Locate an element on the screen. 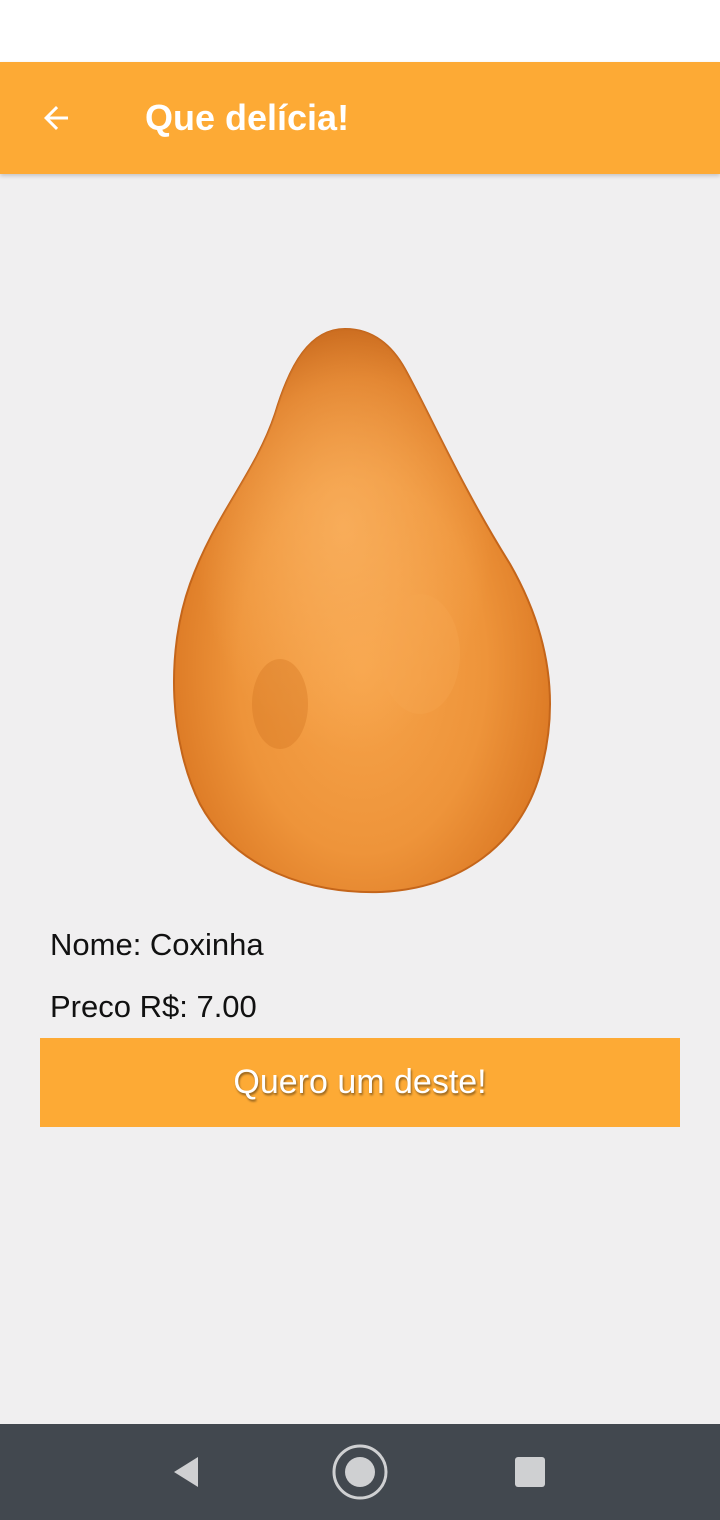  system-nav-bar is located at coordinates (360, 1472).